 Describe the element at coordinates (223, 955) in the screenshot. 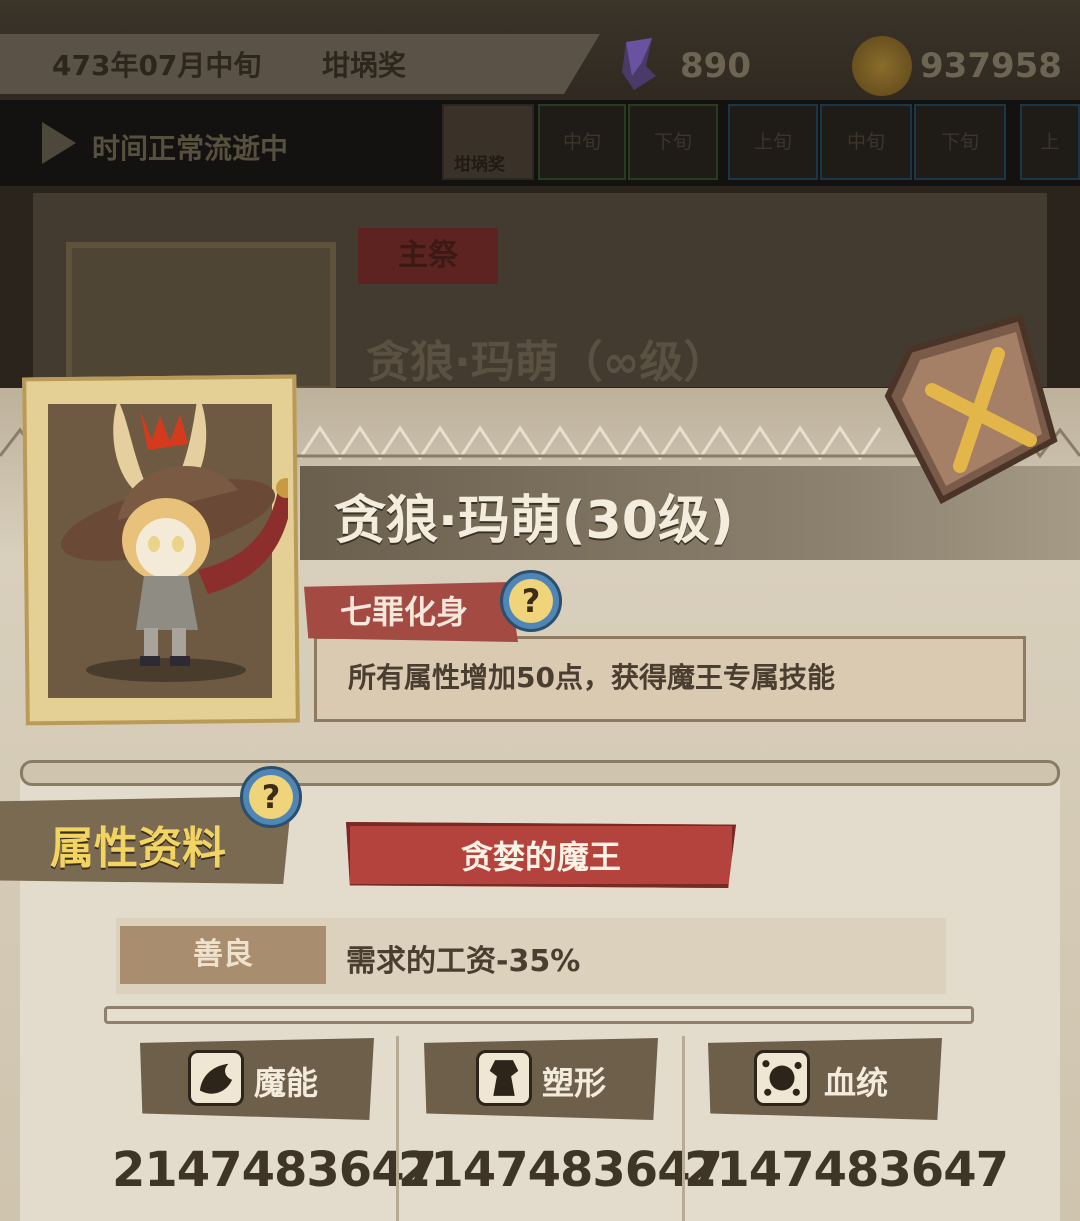

I see `alignment-badge: 善良` at that location.